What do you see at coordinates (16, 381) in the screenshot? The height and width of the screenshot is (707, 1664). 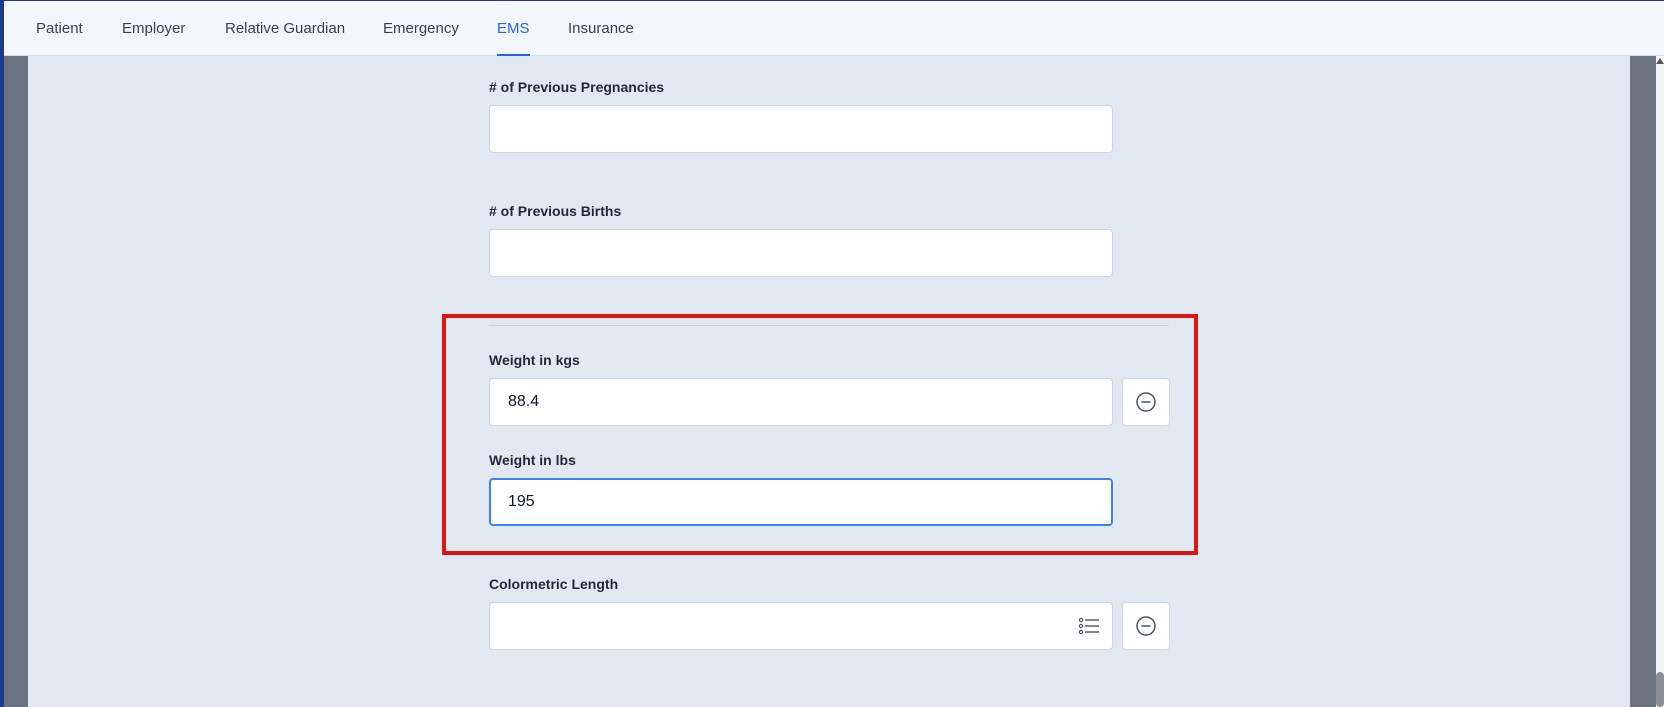 I see `left-gutter` at bounding box center [16, 381].